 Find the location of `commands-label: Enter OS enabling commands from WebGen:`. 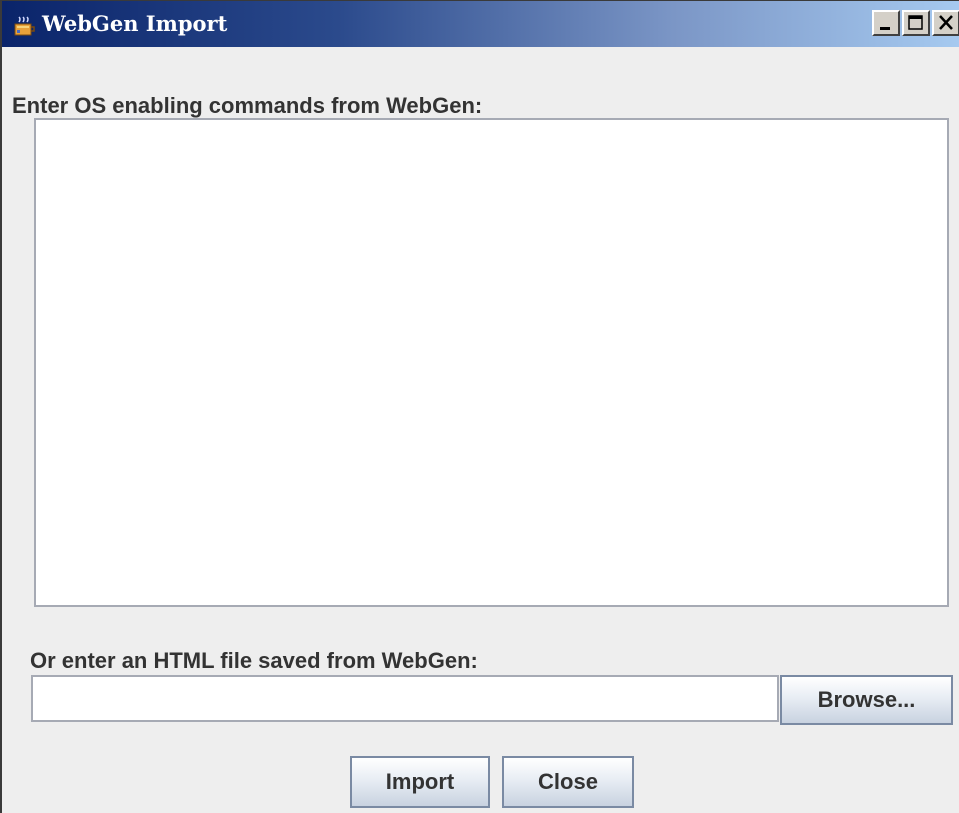

commands-label: Enter OS enabling commands from WebGen: is located at coordinates (247, 105).